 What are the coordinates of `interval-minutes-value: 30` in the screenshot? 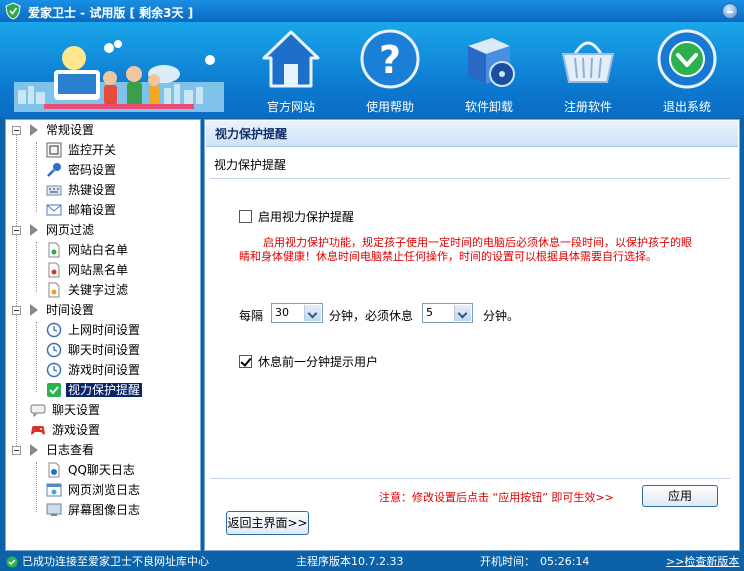 It's located at (282, 312).